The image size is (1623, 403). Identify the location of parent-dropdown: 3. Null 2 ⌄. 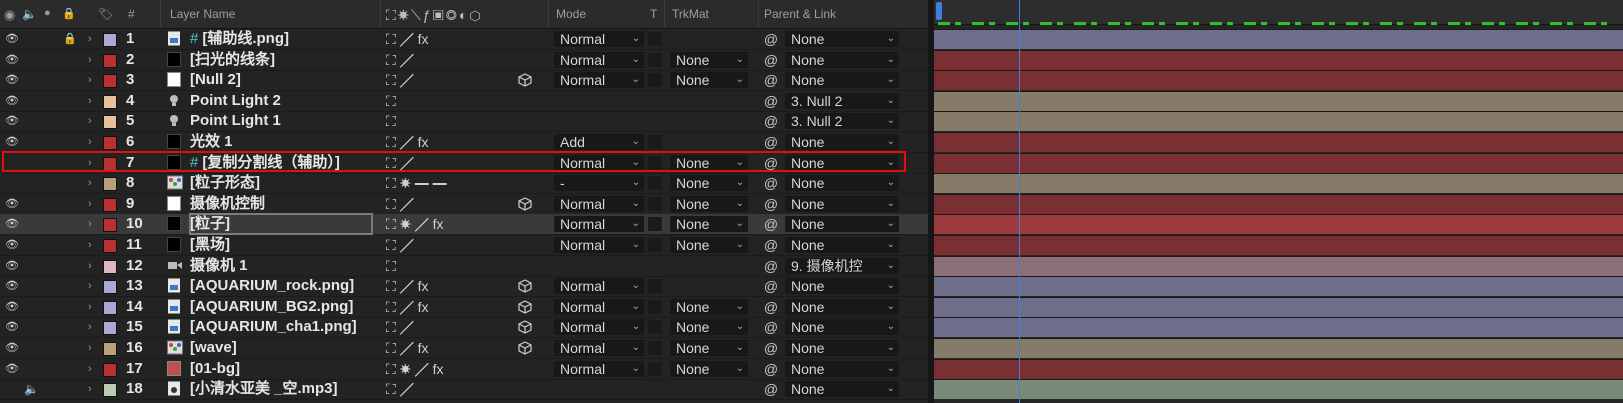
(842, 121).